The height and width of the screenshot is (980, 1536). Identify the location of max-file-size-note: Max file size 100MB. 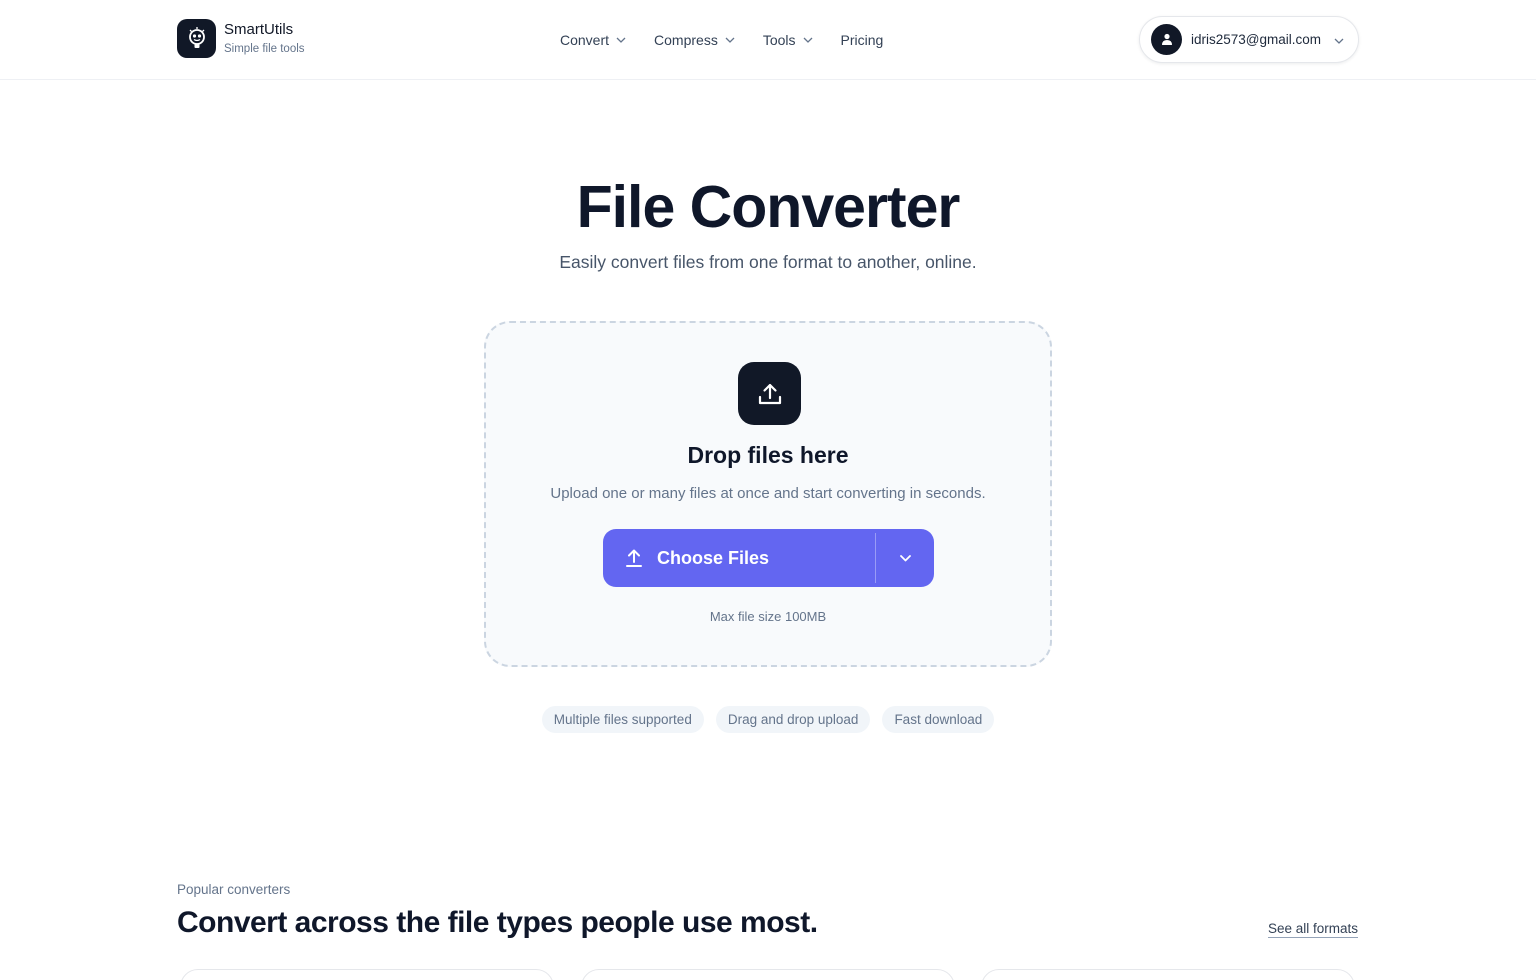
(768, 616).